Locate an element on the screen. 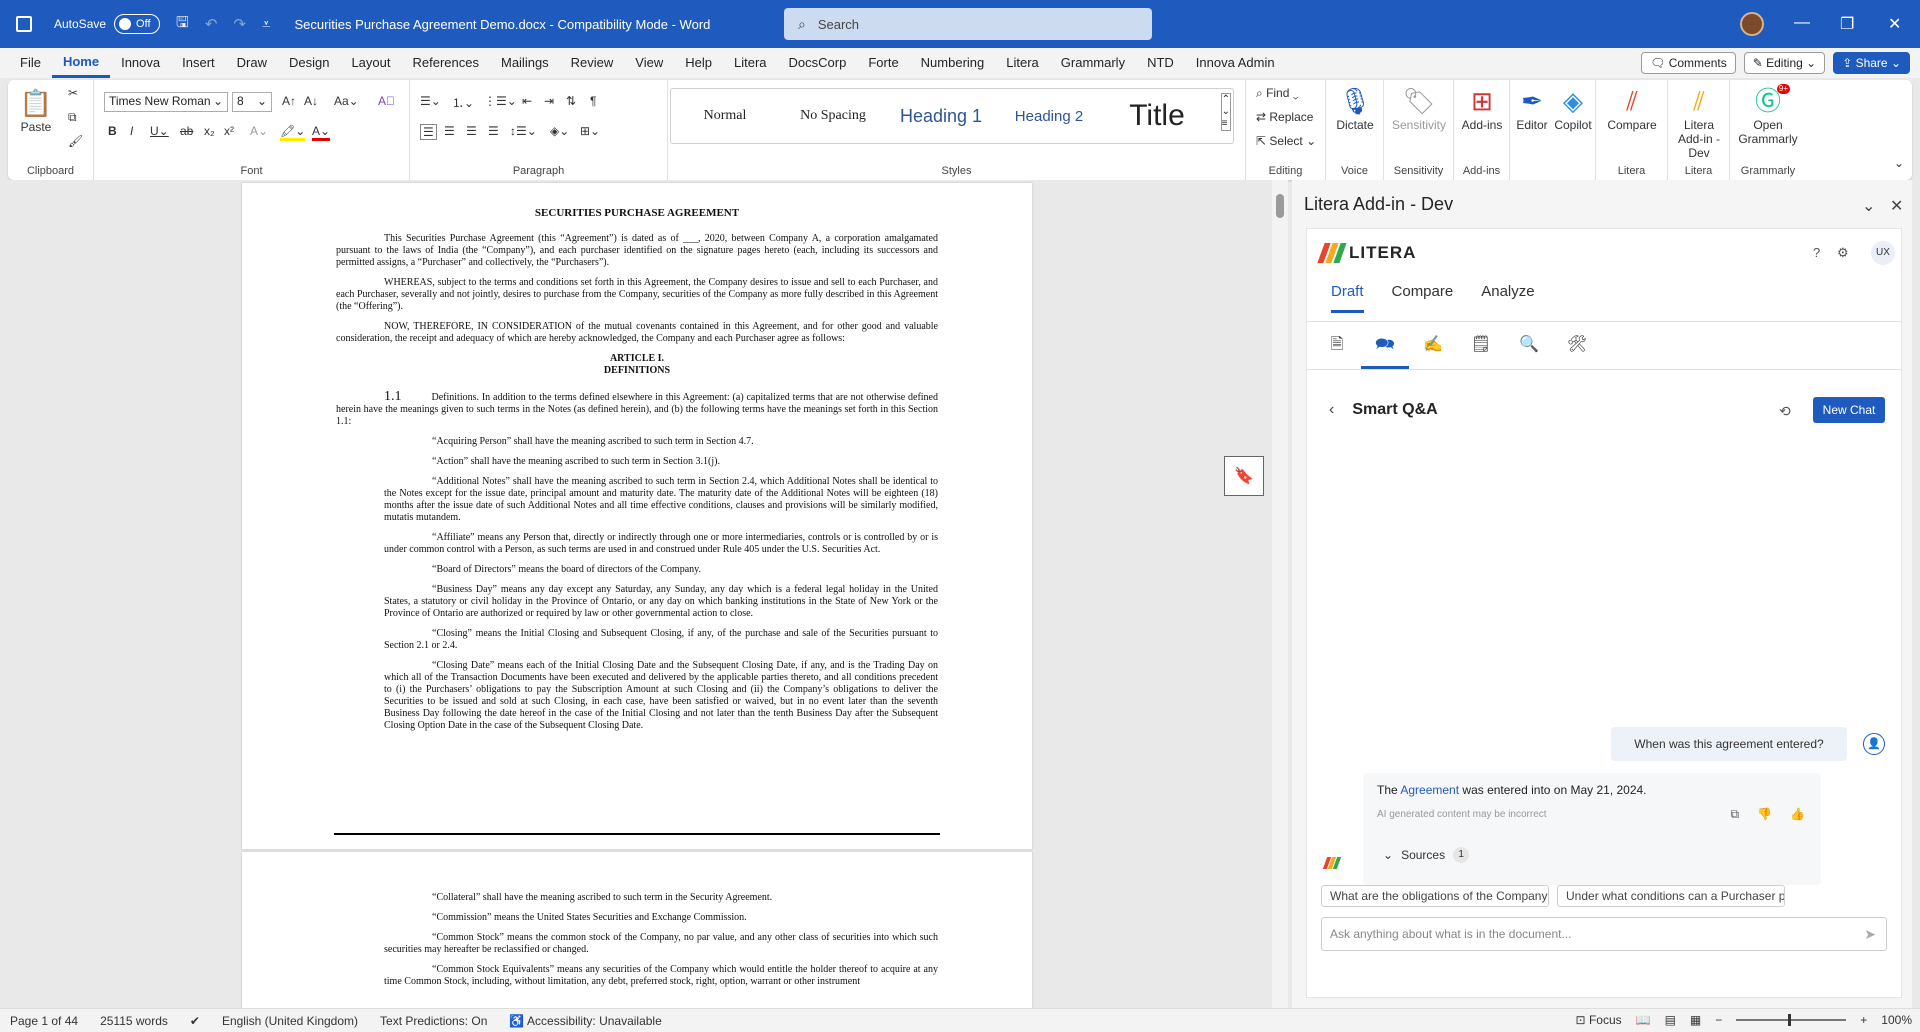 Image resolution: width=1920 pixels, height=1032 pixels. clause-icon: 🗒 is located at coordinates (1481, 345).